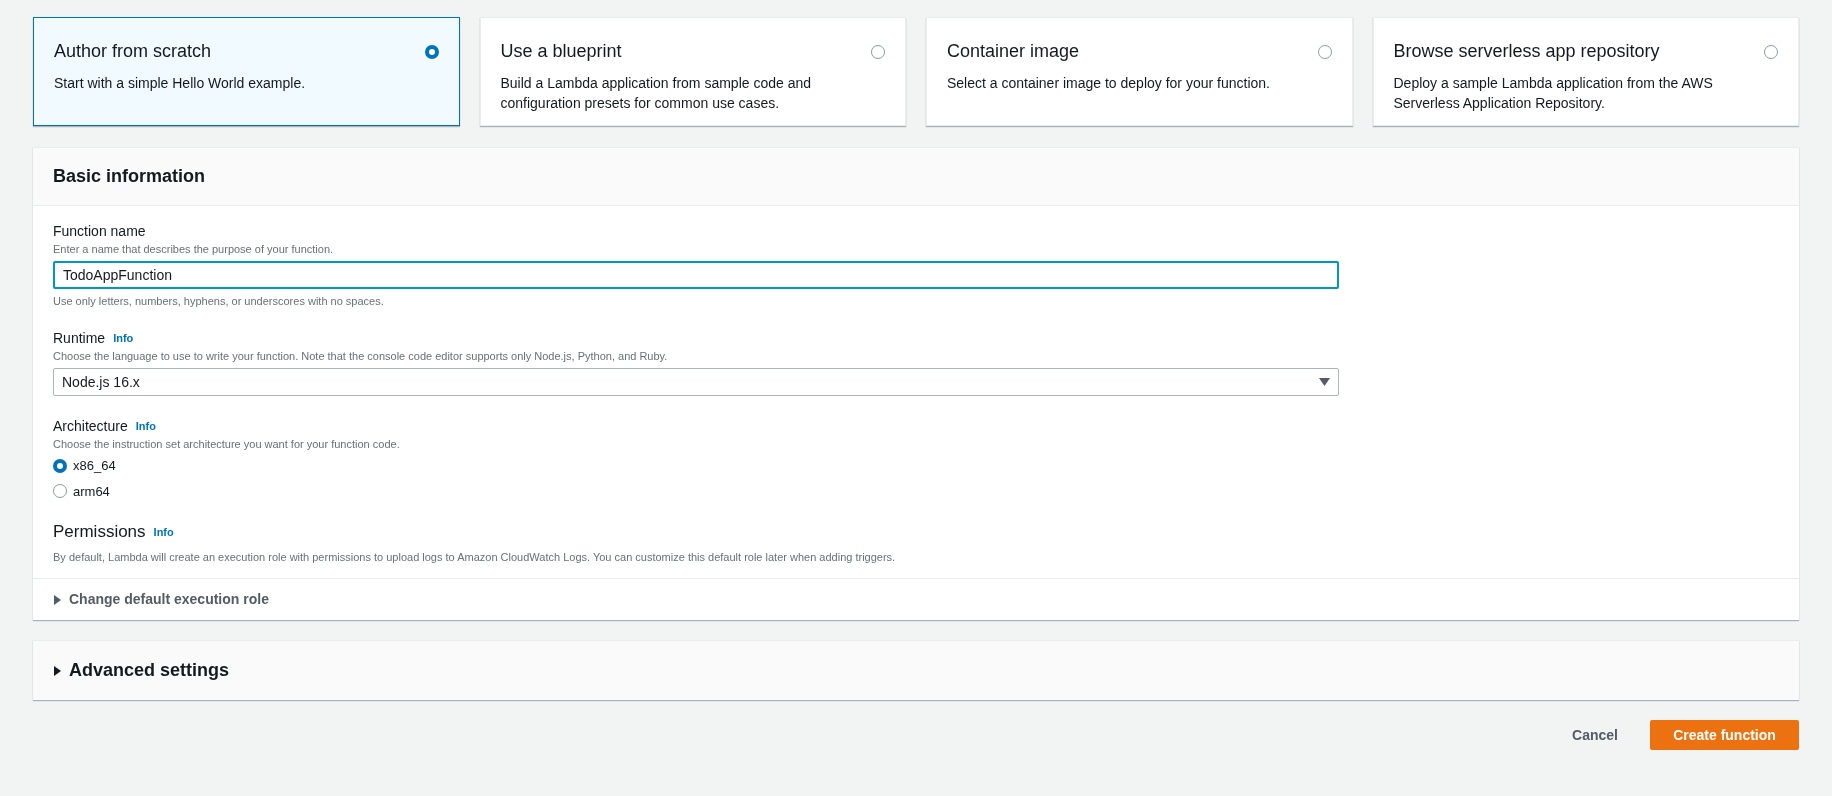 This screenshot has width=1832, height=796. I want to click on field-description: Enter a name that describes the purpose of your function., so click(194, 249).